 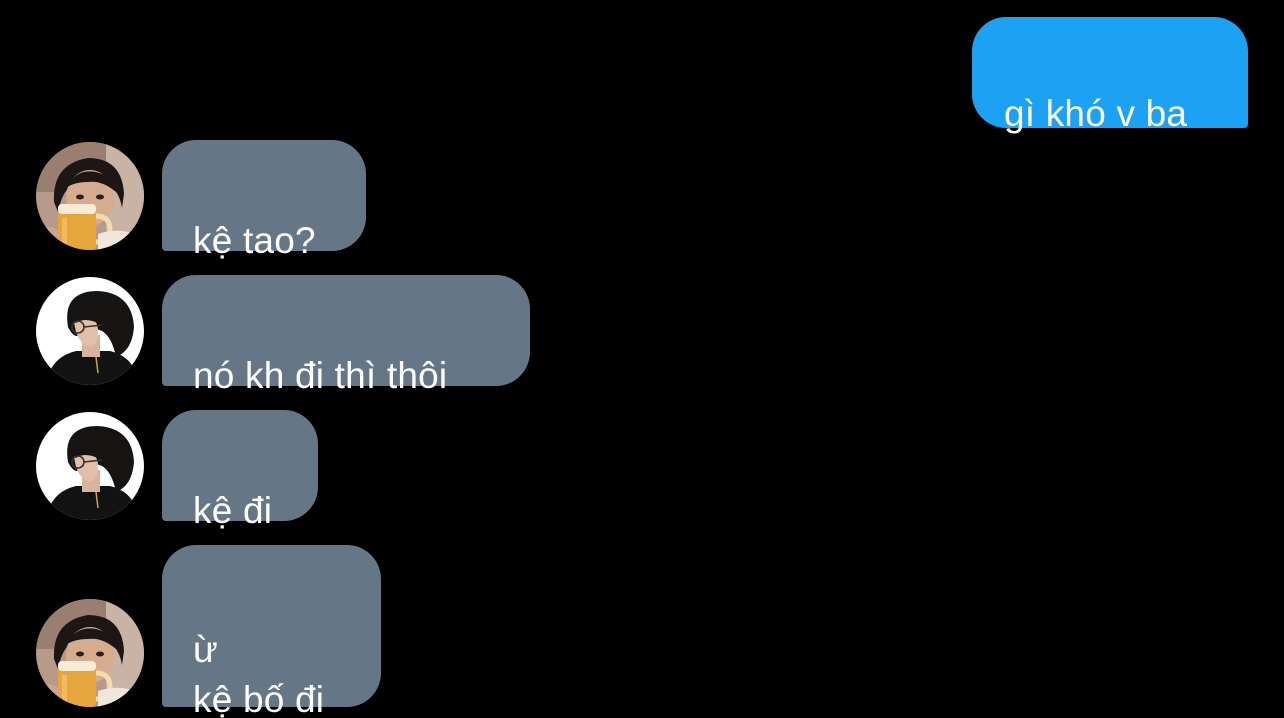 I want to click on message-bubble-incoming: nó kh đi thì thôi, so click(x=346, y=335).